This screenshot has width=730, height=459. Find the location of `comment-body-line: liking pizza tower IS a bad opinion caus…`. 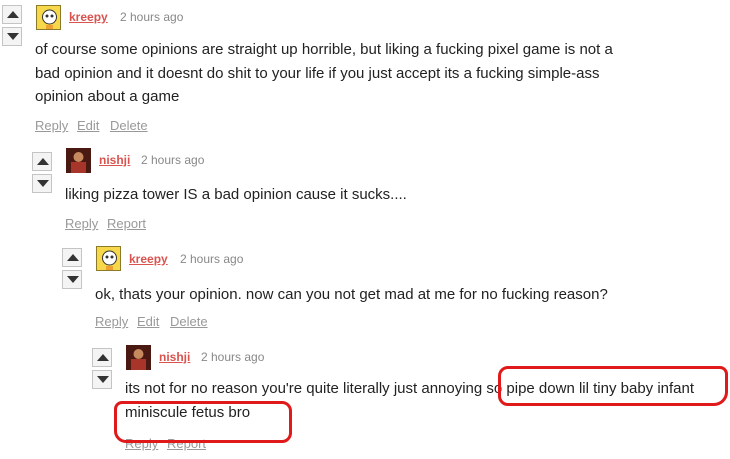

comment-body-line: liking pizza tower IS a bad opinion caus… is located at coordinates (236, 194).